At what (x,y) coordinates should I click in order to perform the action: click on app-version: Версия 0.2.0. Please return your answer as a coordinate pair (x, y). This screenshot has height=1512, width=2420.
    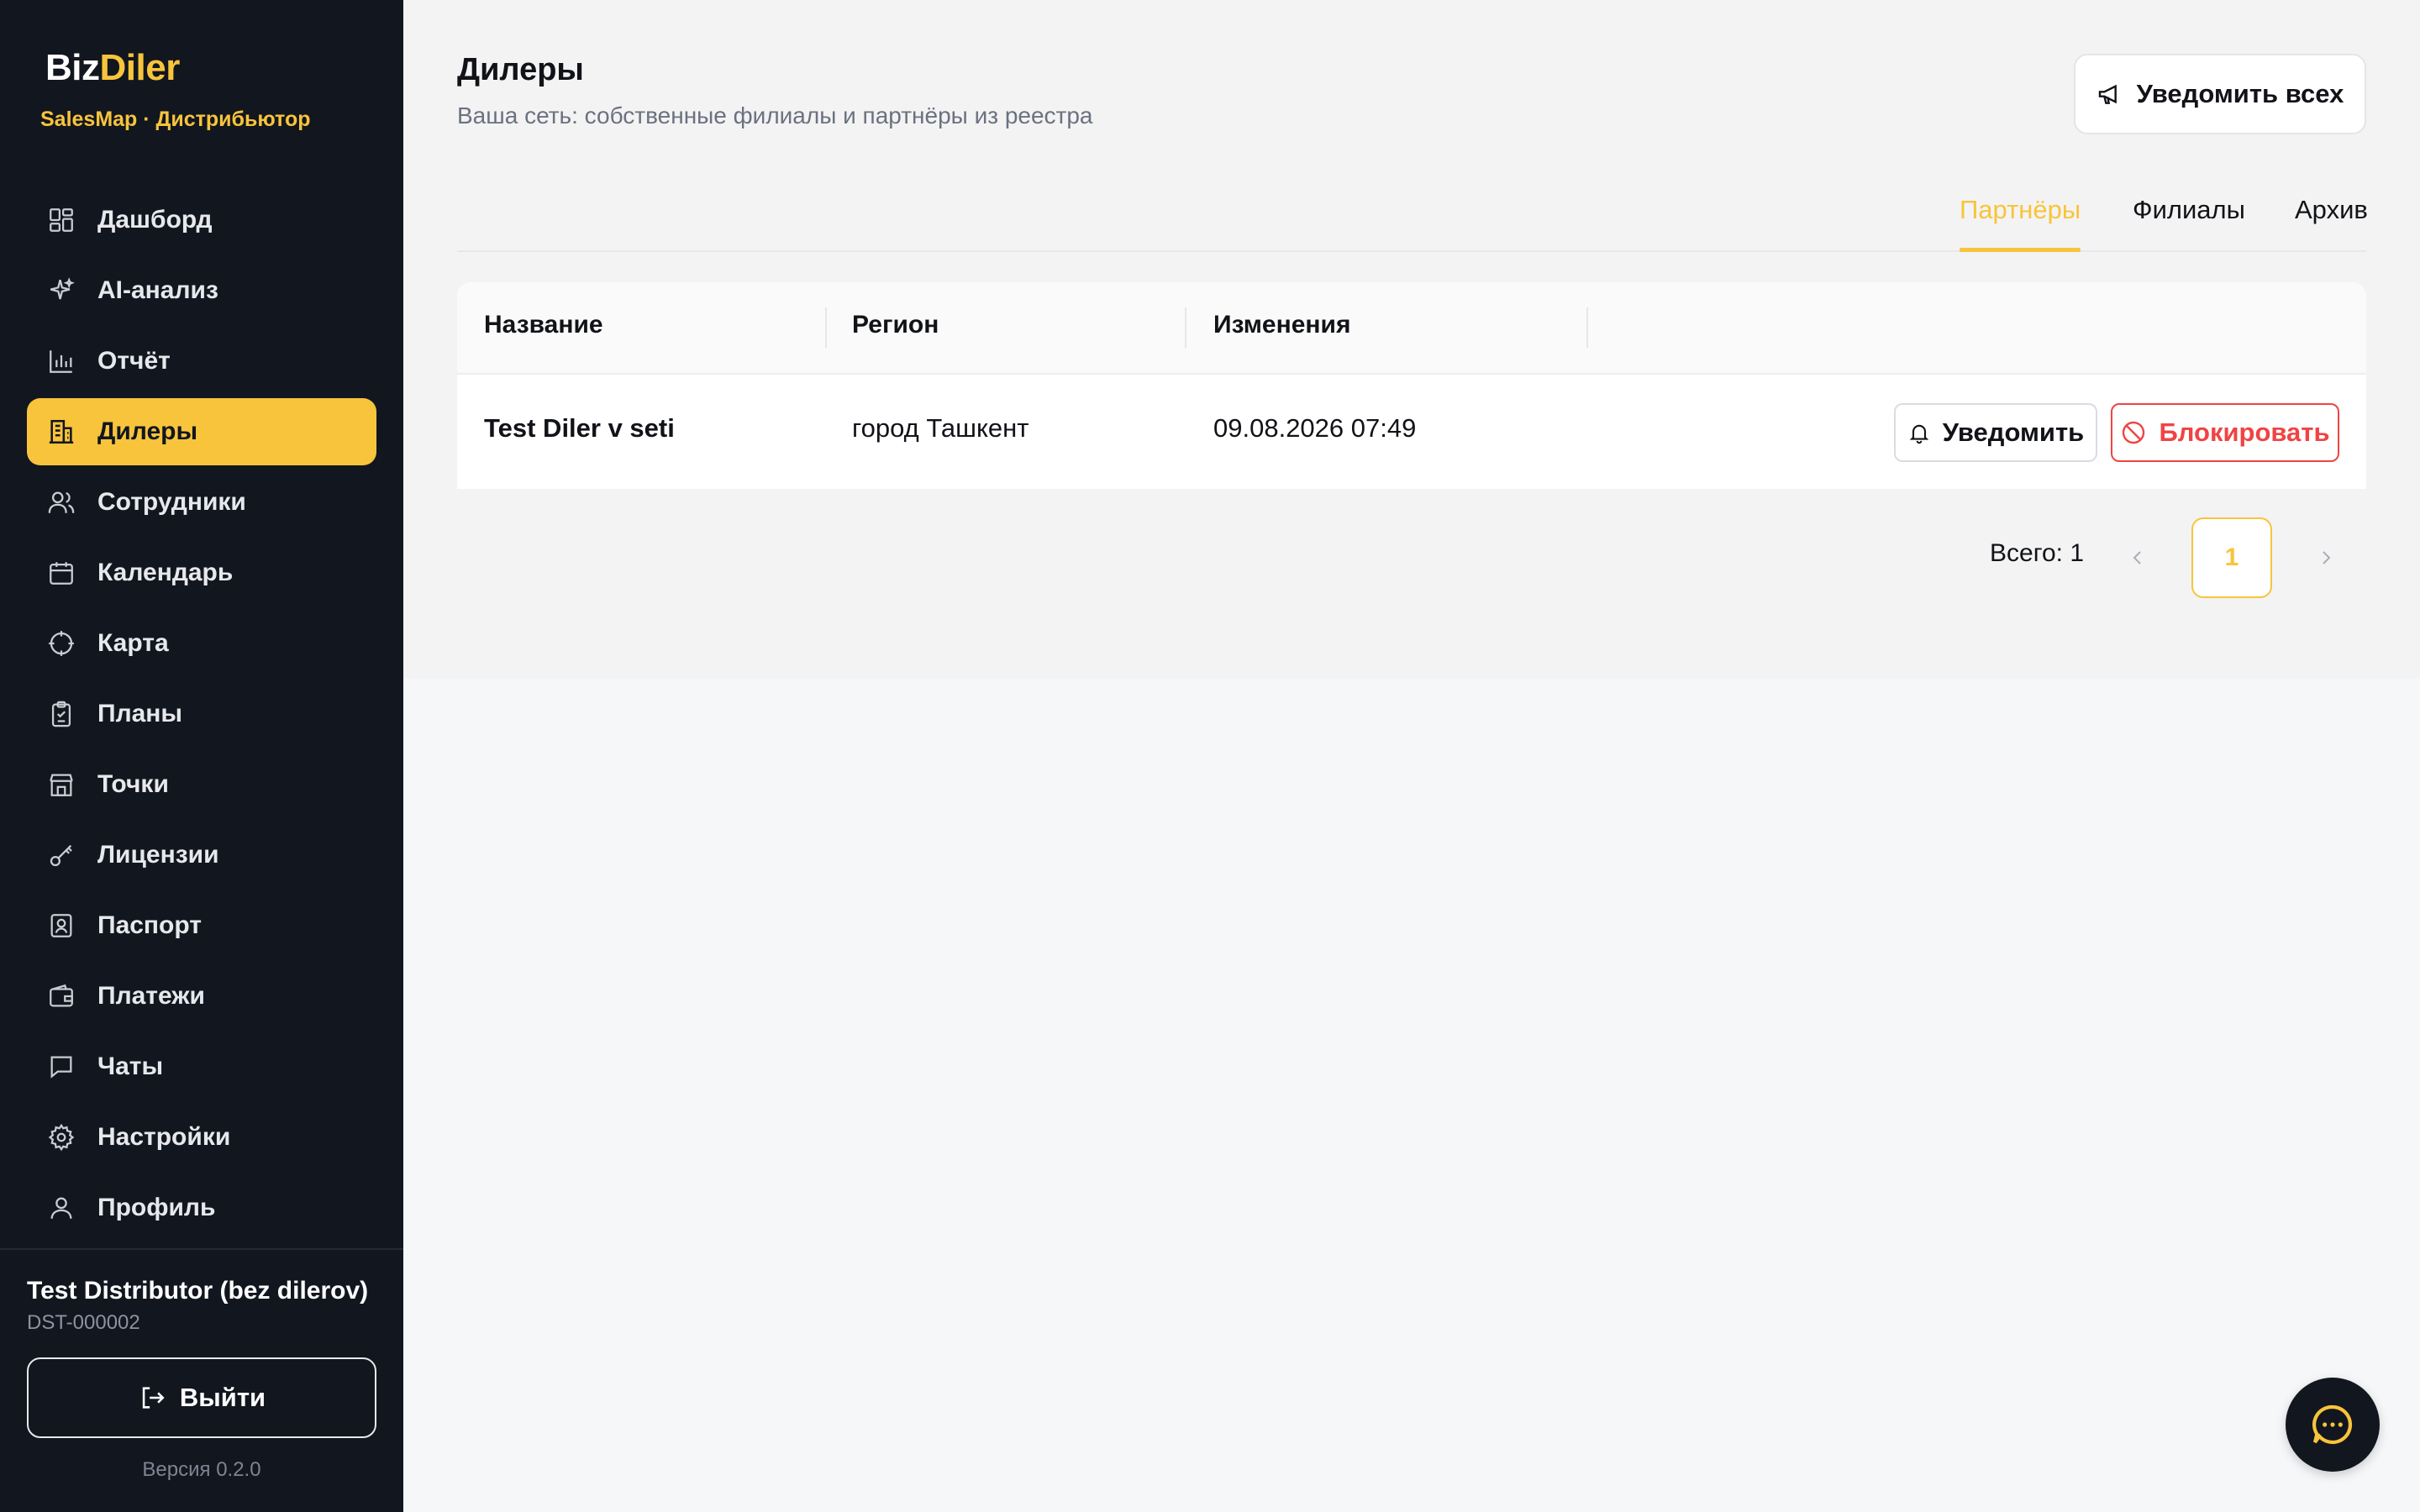
    Looking at the image, I should click on (202, 1469).